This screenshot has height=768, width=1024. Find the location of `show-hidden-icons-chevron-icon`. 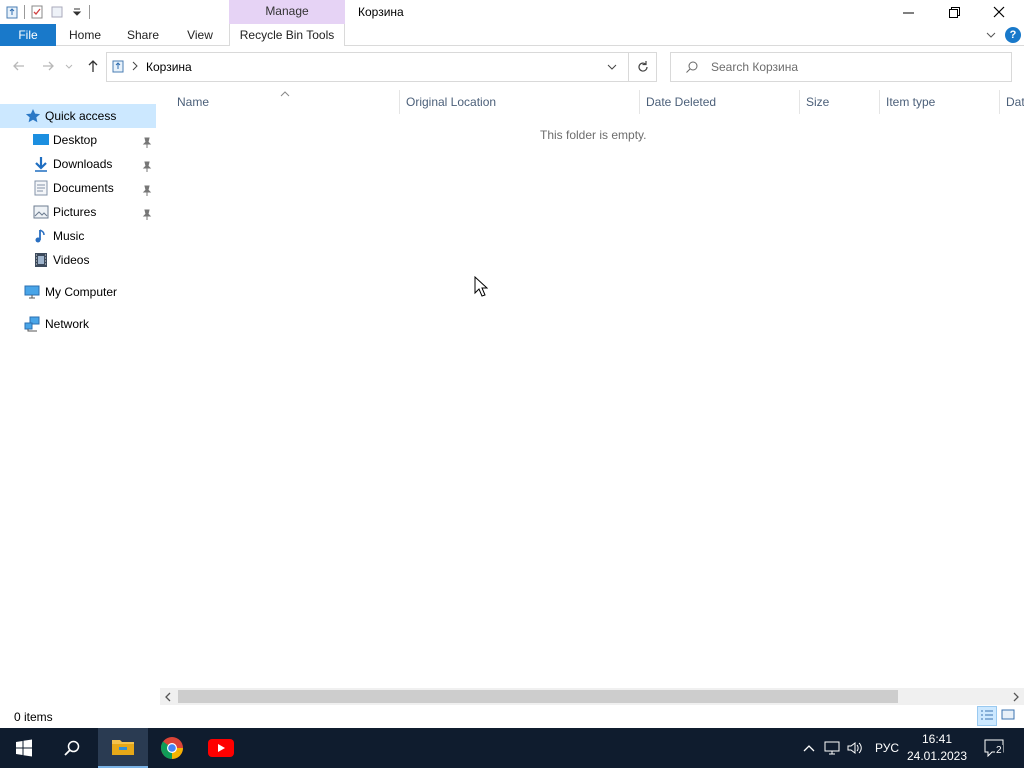

show-hidden-icons-chevron-icon is located at coordinates (809, 748).